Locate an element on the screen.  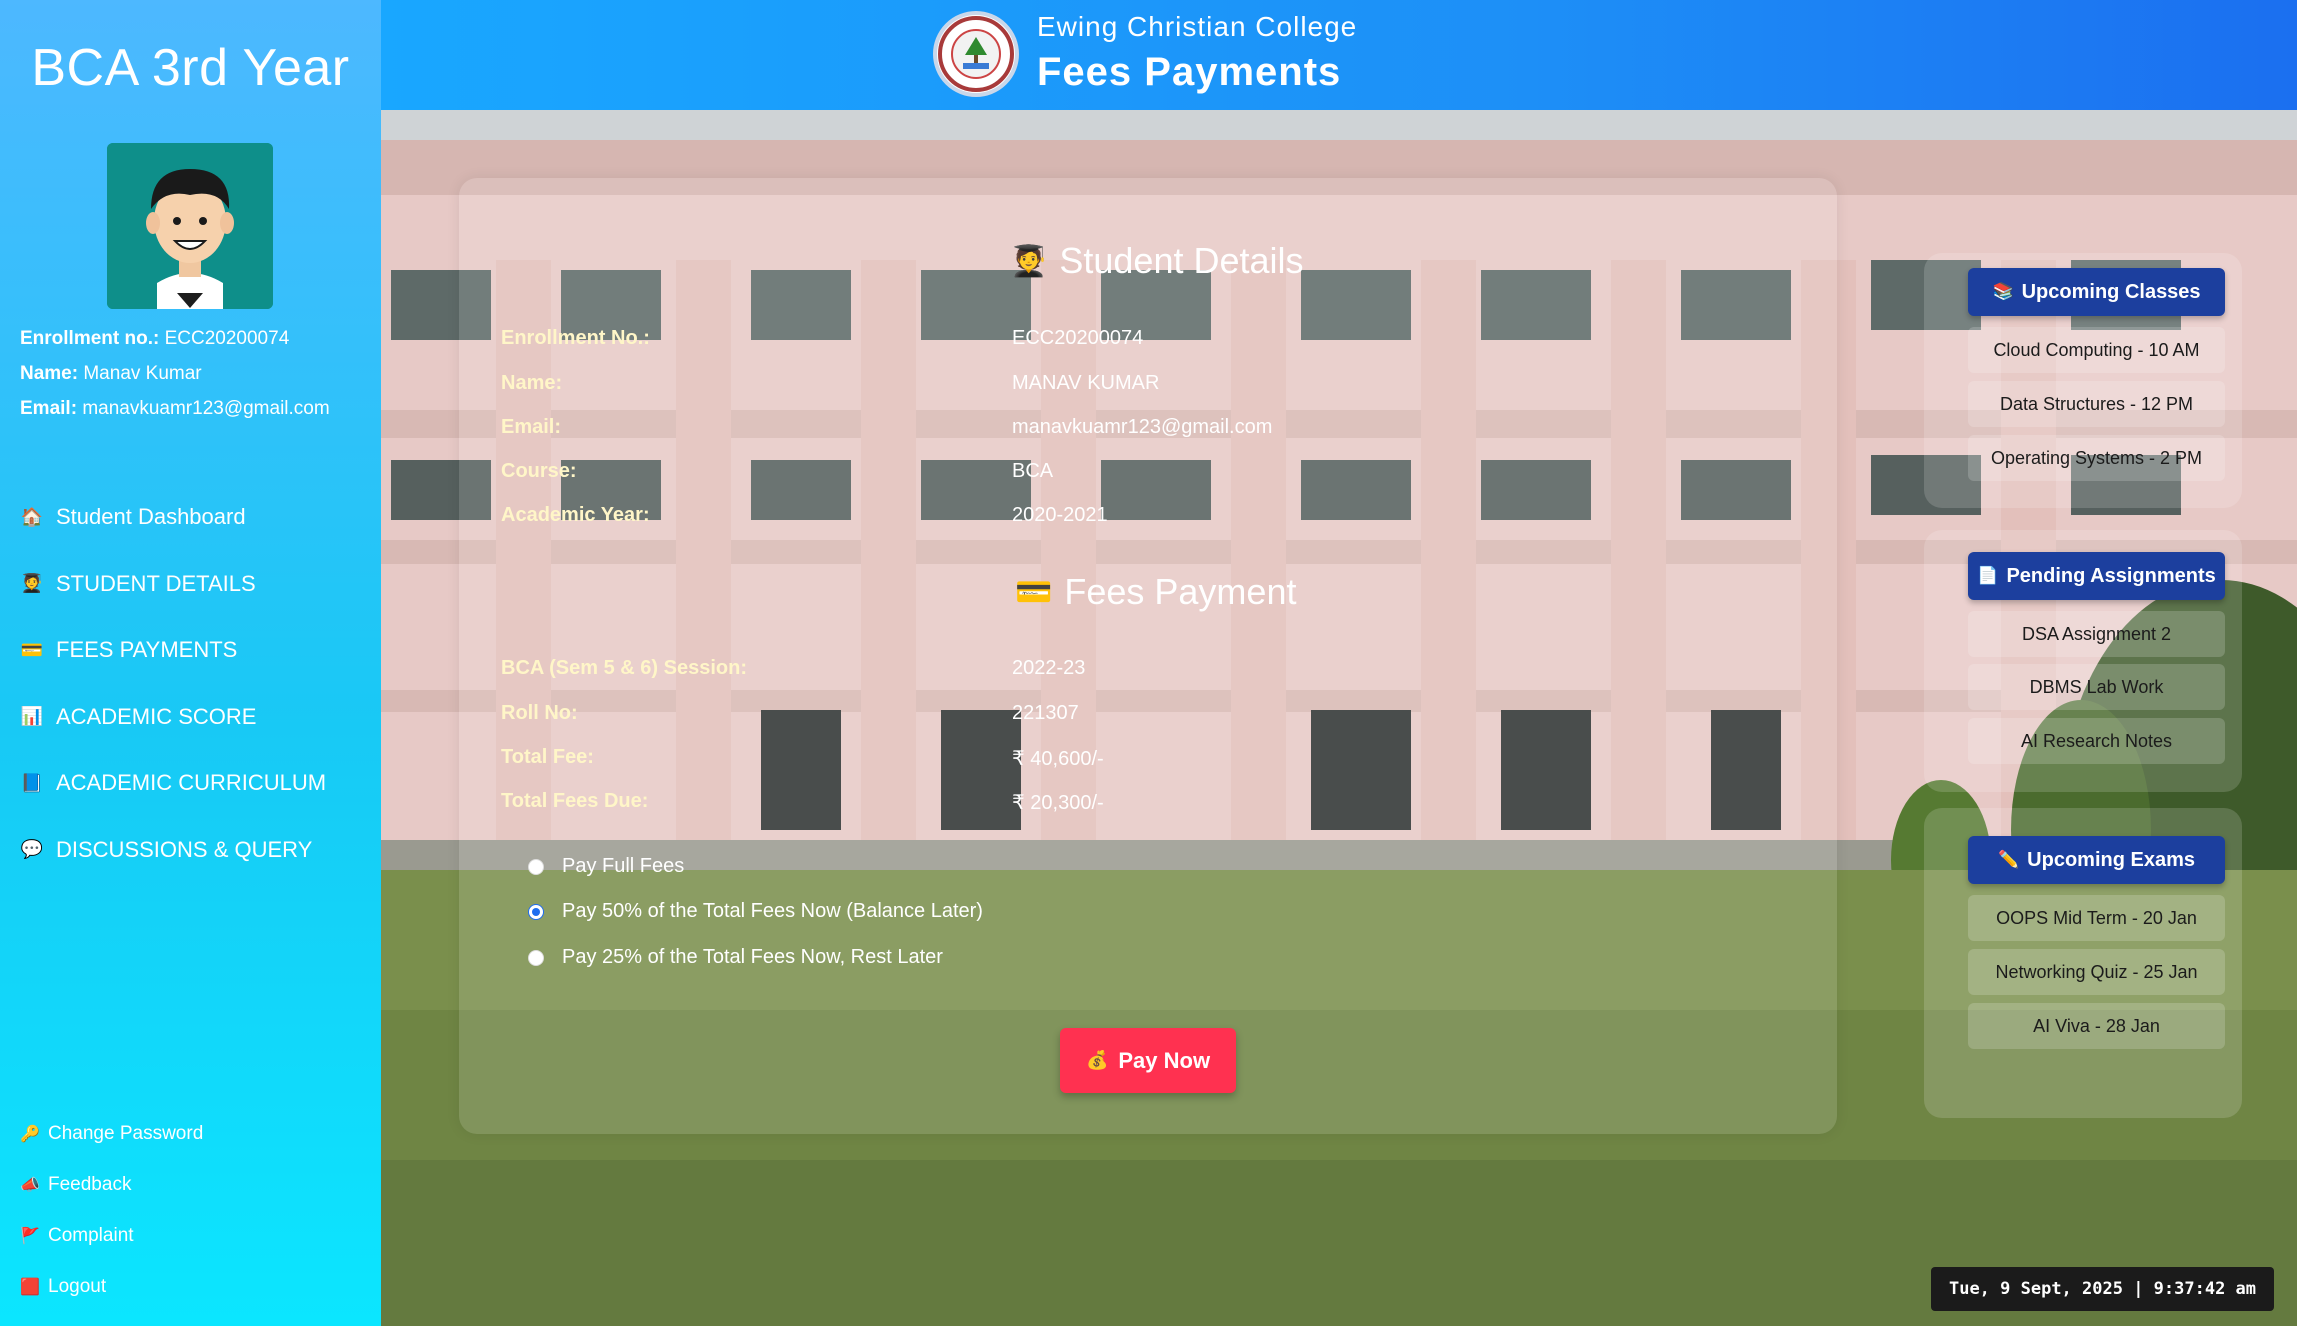
assignment-item: DSA Assignment 2 is located at coordinates (2096, 634).